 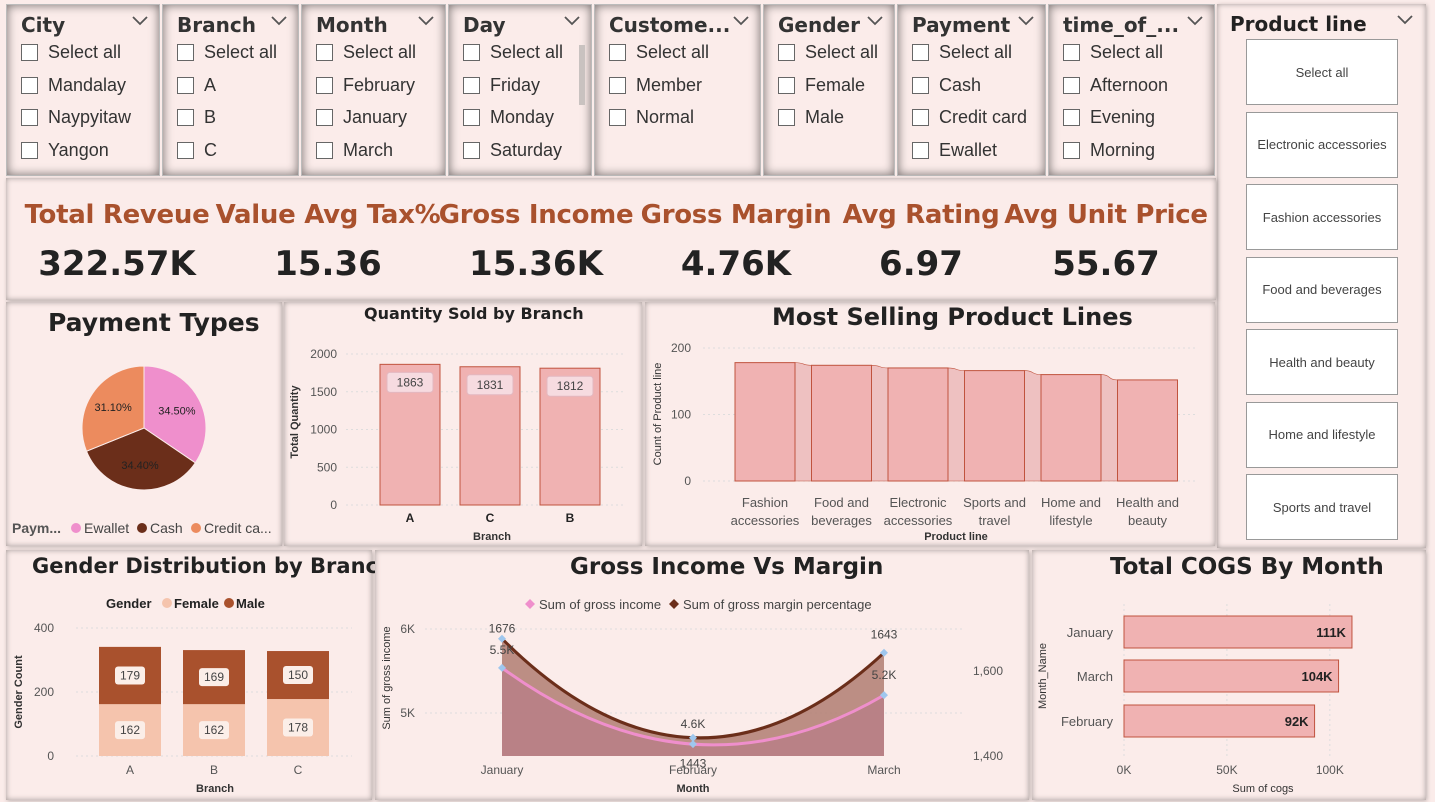 What do you see at coordinates (841, 502) in the screenshot?
I see `x-tick-label: Food and` at bounding box center [841, 502].